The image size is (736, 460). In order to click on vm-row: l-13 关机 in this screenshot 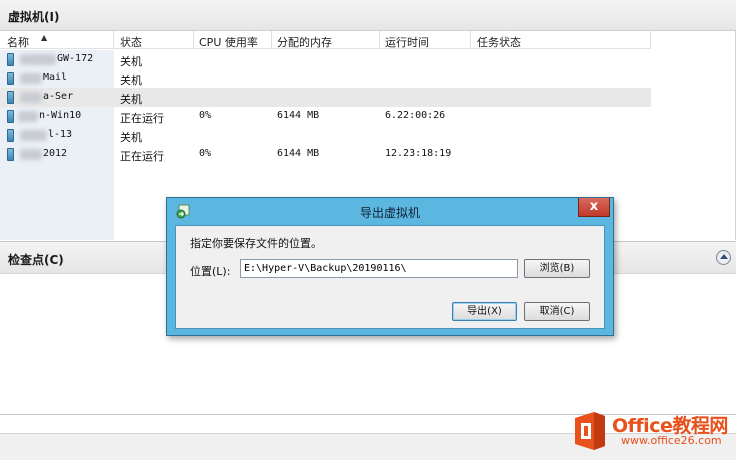, I will do `click(325, 135)`.